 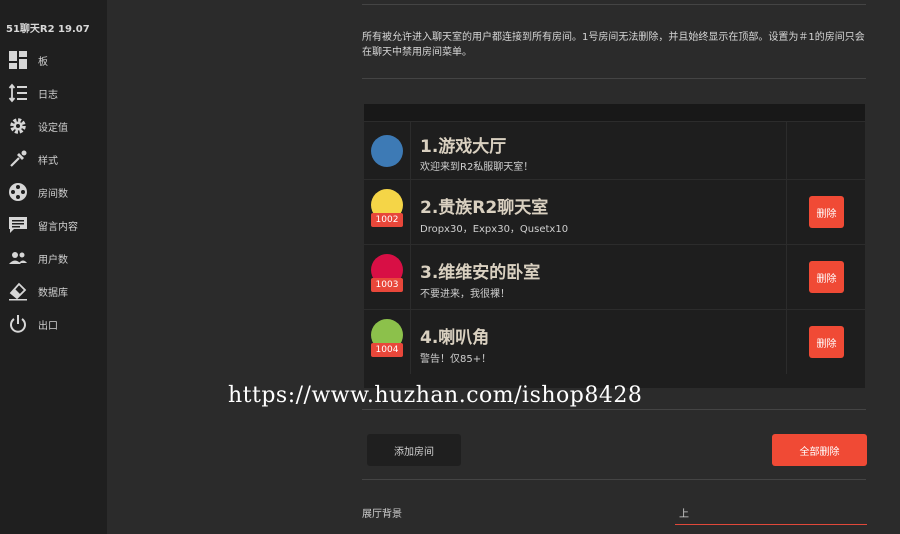 I want to click on sidebar-item-messages: 留言内容, so click(x=53, y=225).